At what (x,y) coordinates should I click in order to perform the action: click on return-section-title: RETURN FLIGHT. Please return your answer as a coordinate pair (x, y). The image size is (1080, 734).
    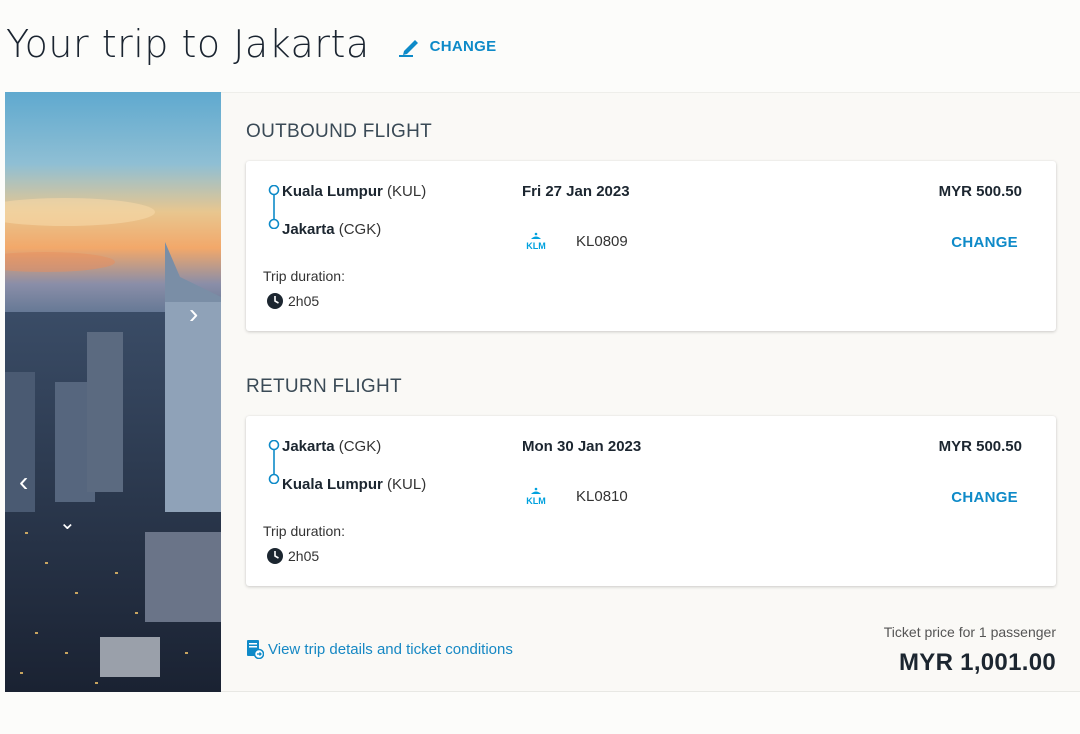
    Looking at the image, I should click on (324, 386).